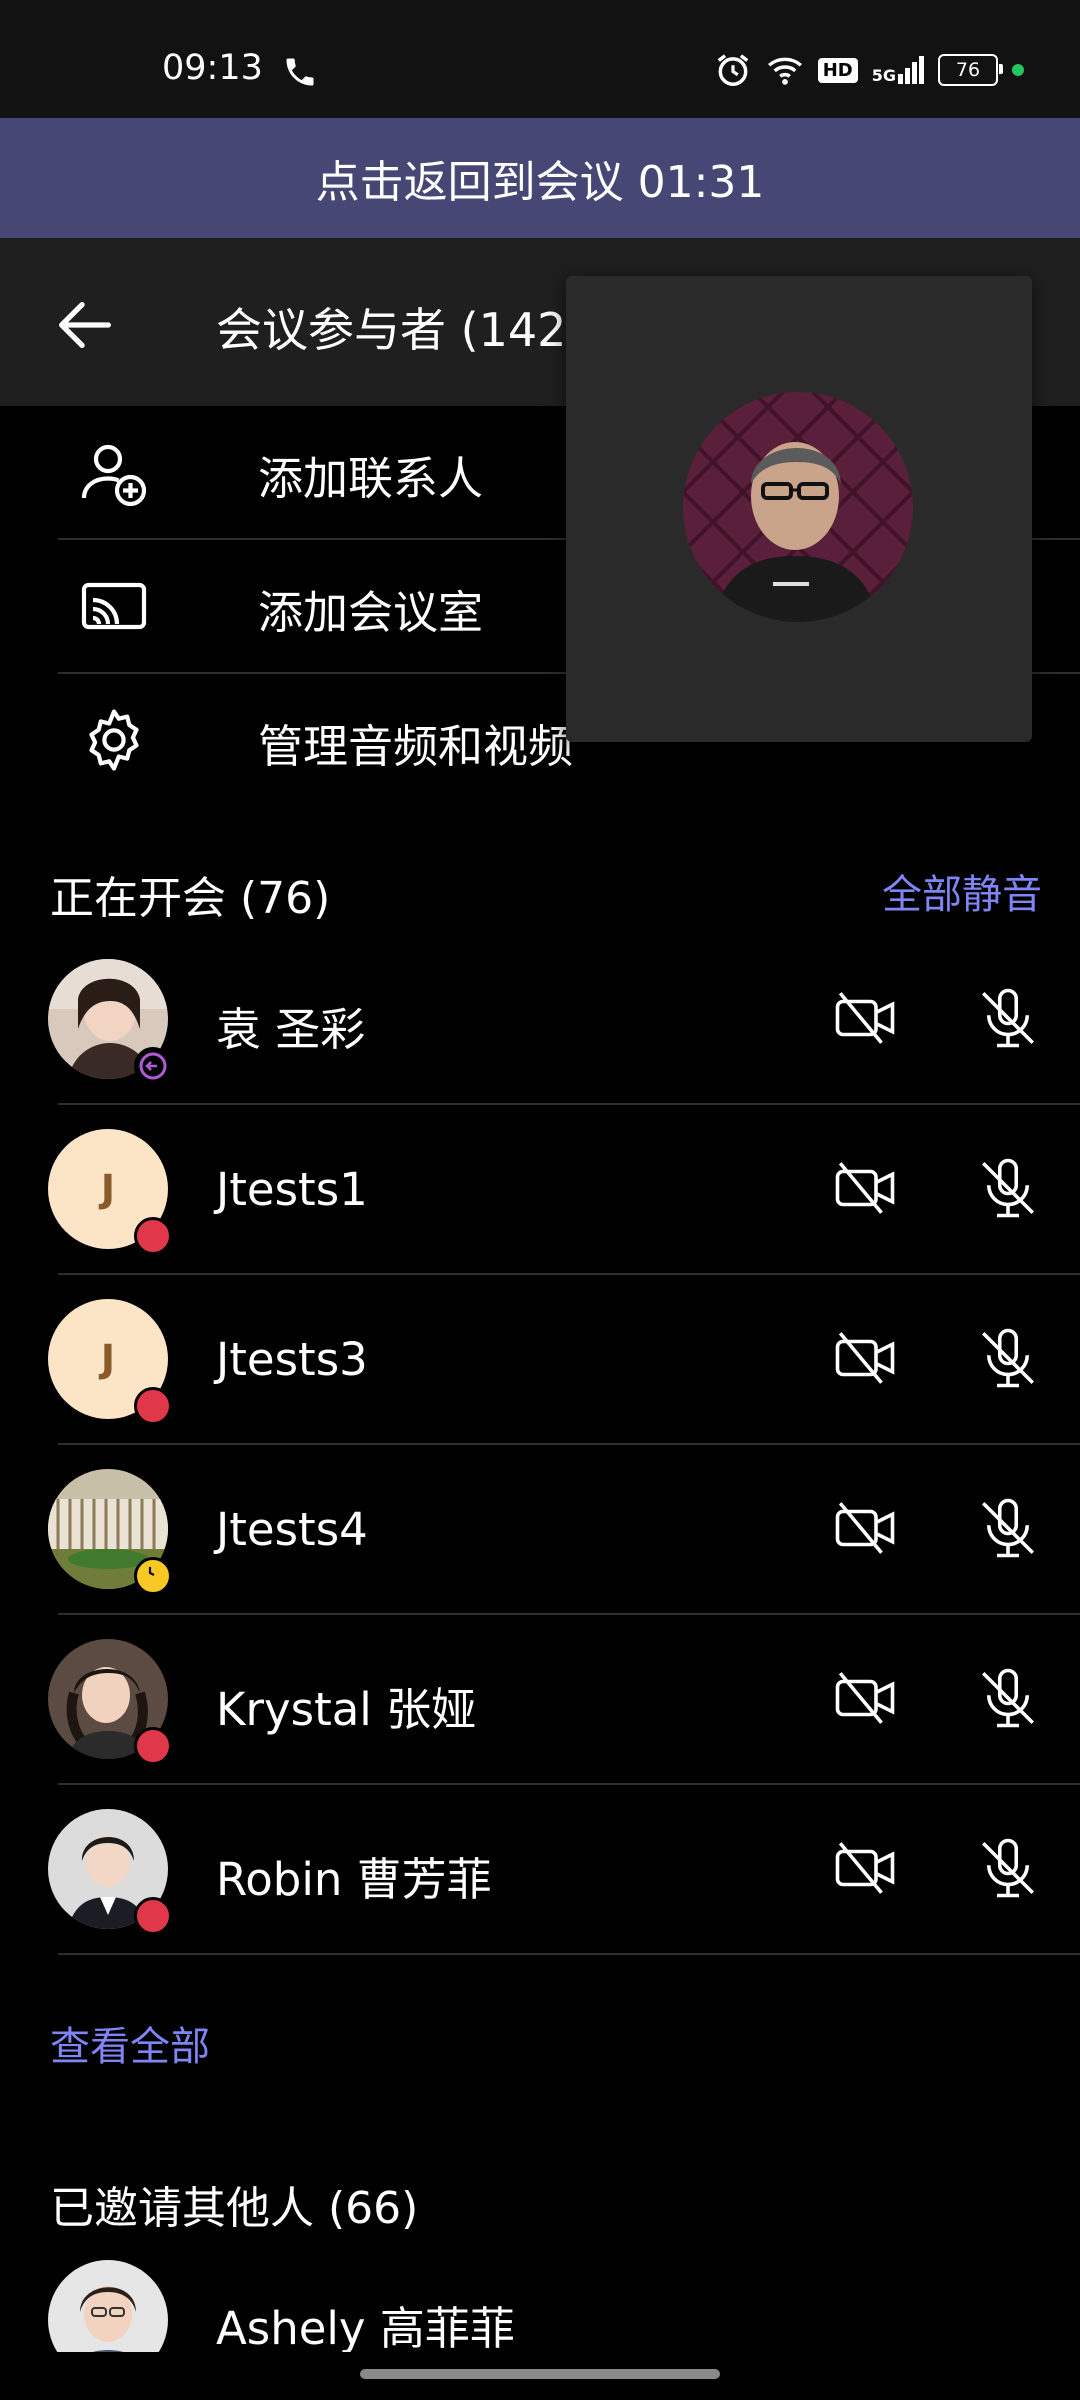  Describe the element at coordinates (212, 68) in the screenshot. I see `status-time: 09:13` at that location.